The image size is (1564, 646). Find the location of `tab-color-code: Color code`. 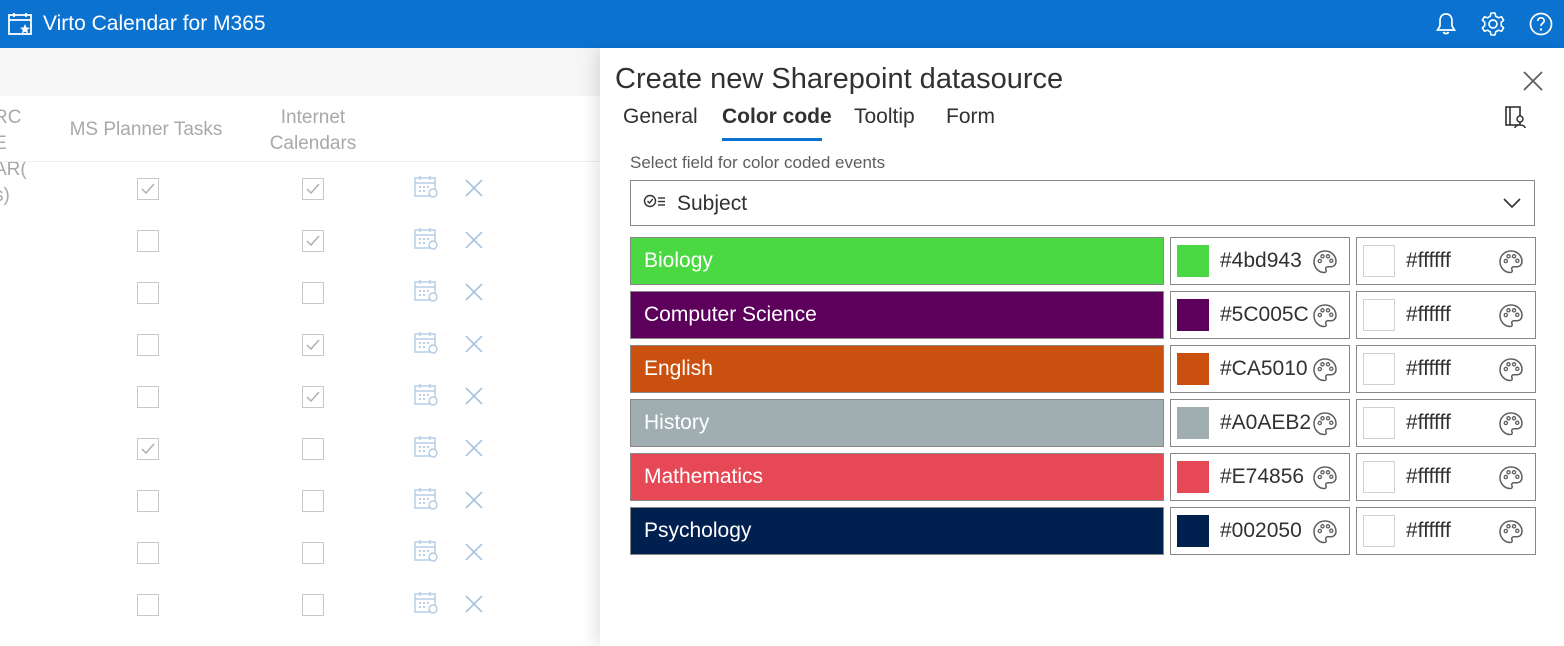

tab-color-code: Color code is located at coordinates (777, 117).